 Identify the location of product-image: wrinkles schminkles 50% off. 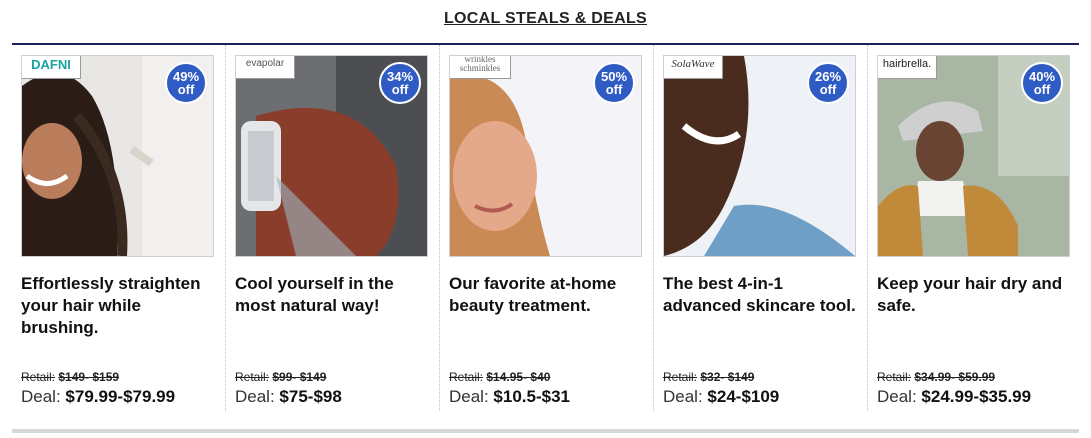
(545, 156).